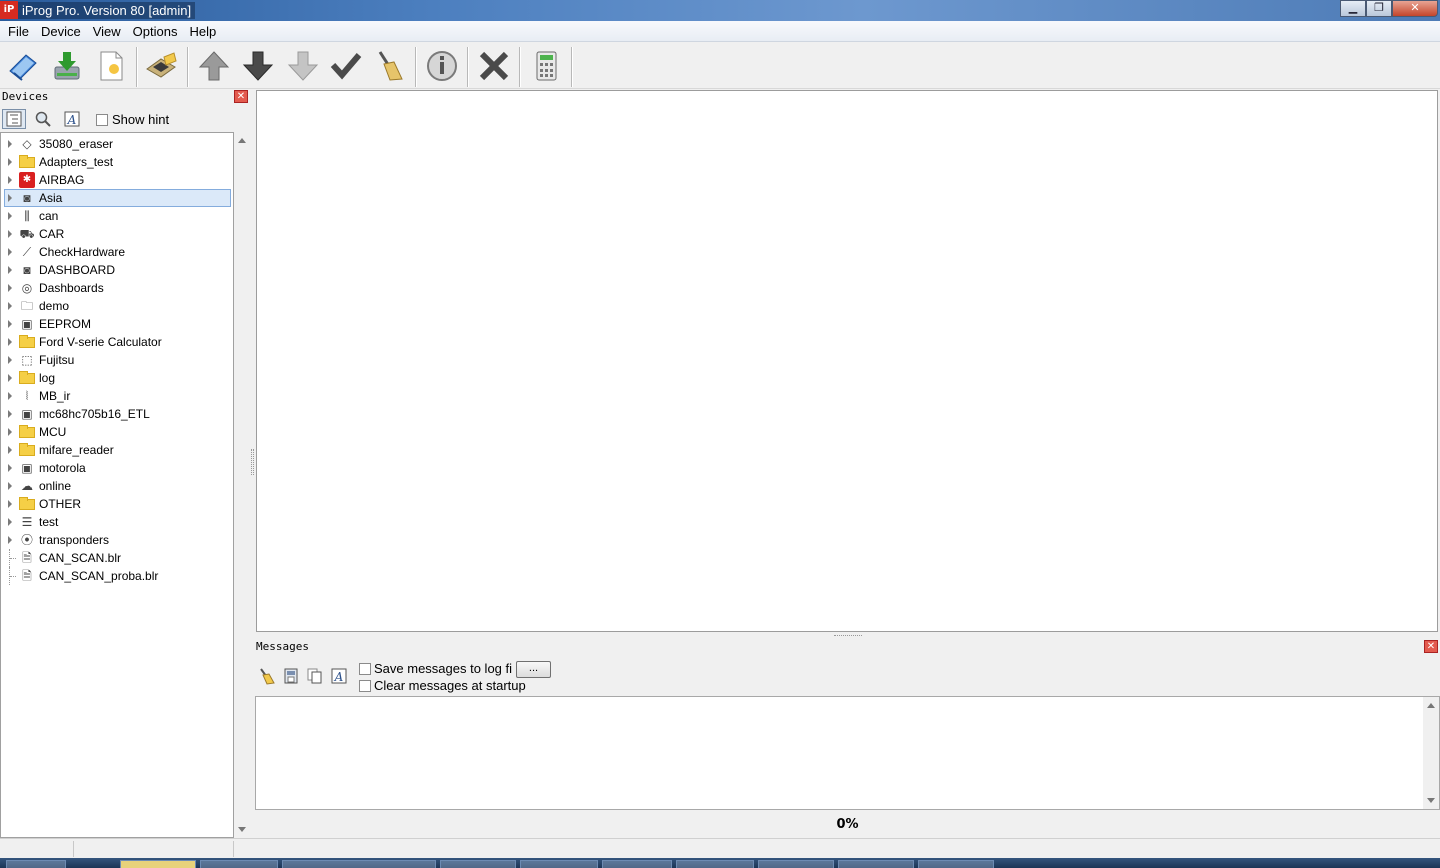 Image resolution: width=1440 pixels, height=868 pixels. What do you see at coordinates (1353, 8) in the screenshot?
I see `minimize-button: ▁` at bounding box center [1353, 8].